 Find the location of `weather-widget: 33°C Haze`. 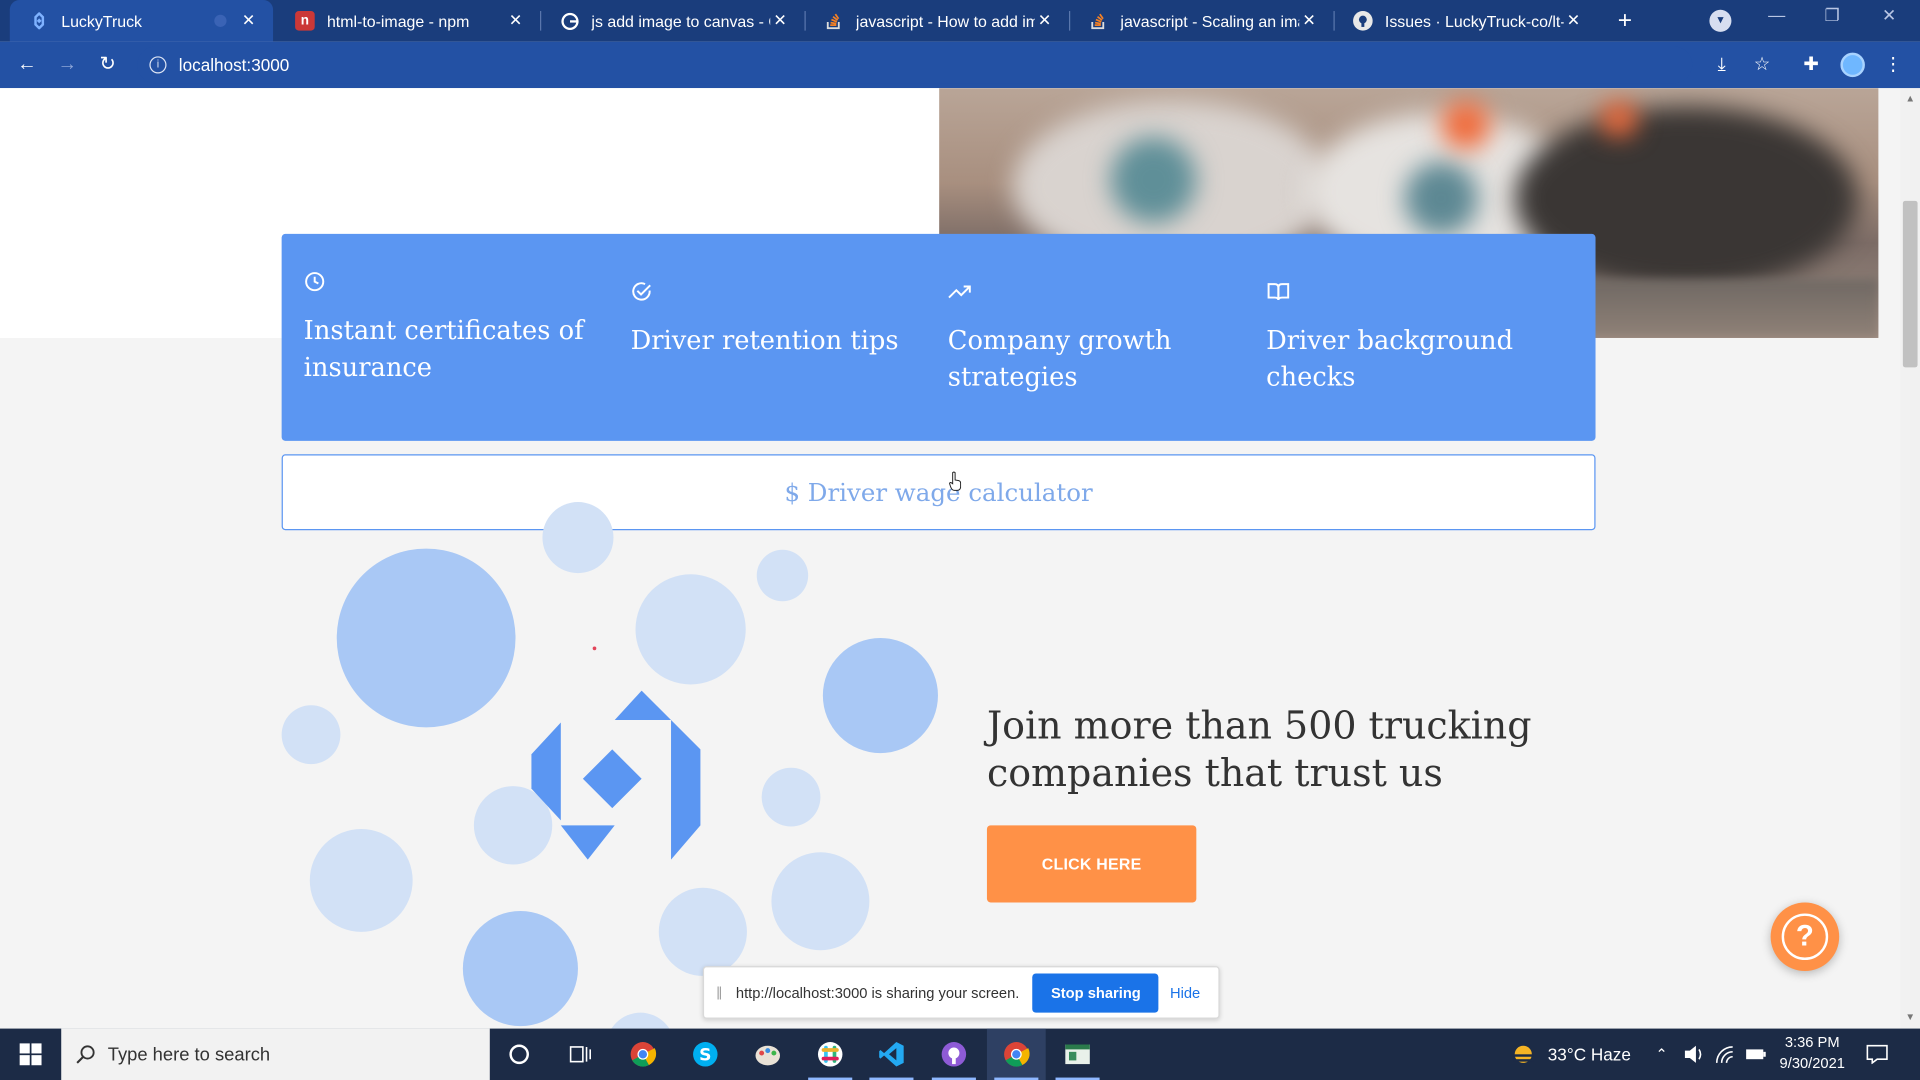

weather-widget: 33°C Haze is located at coordinates (1570, 1054).